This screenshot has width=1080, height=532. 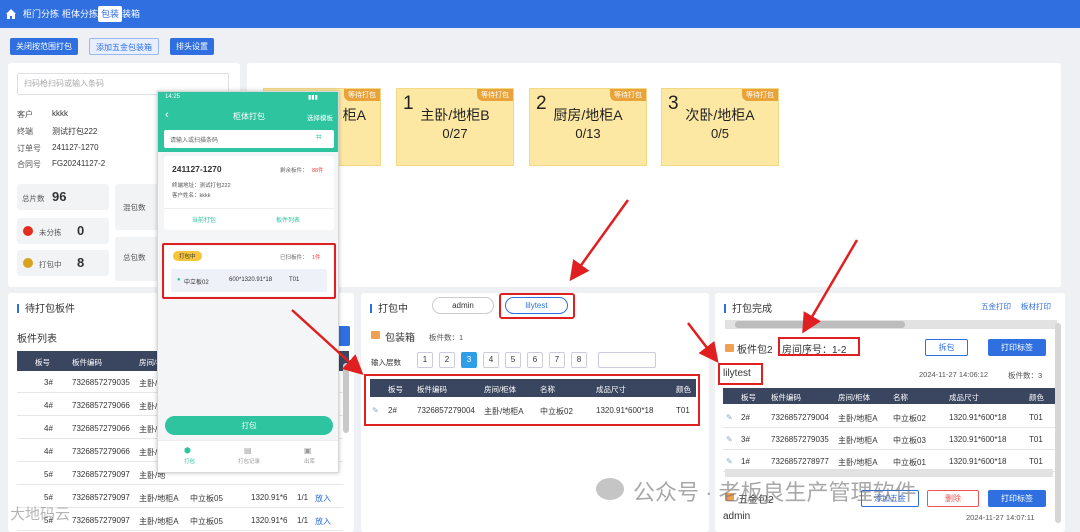 I want to click on watermark-right: 公众号 · 老板良生产管理软件, so click(x=775, y=492).